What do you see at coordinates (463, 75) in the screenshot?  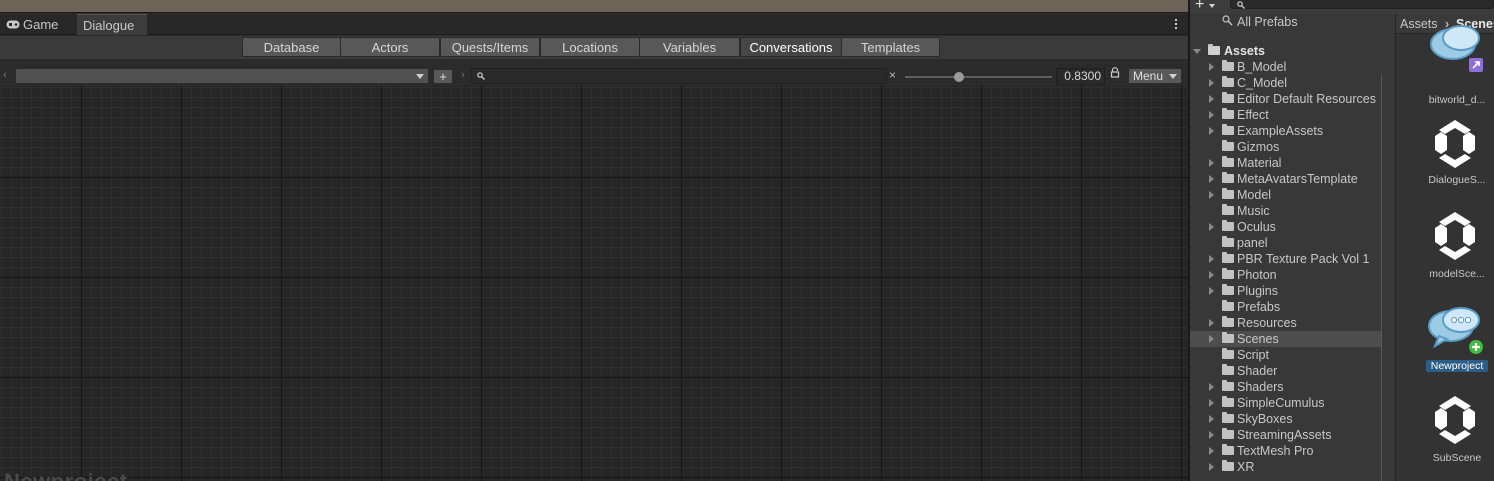 I see `next-conversation-chevron-icon: ›` at bounding box center [463, 75].